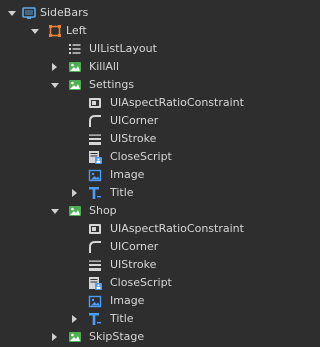  I want to click on list-layout-icon, so click(75, 49).